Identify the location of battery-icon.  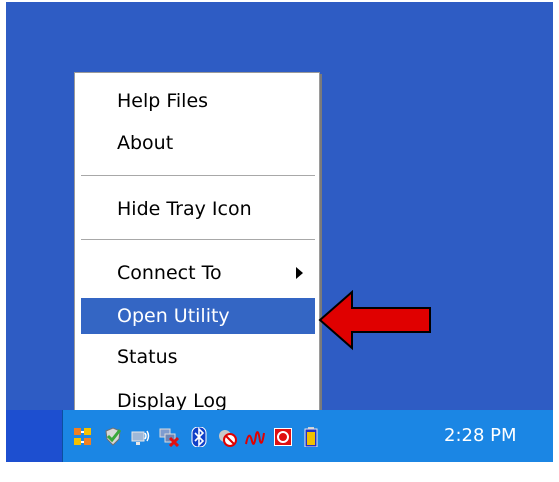
(311, 437).